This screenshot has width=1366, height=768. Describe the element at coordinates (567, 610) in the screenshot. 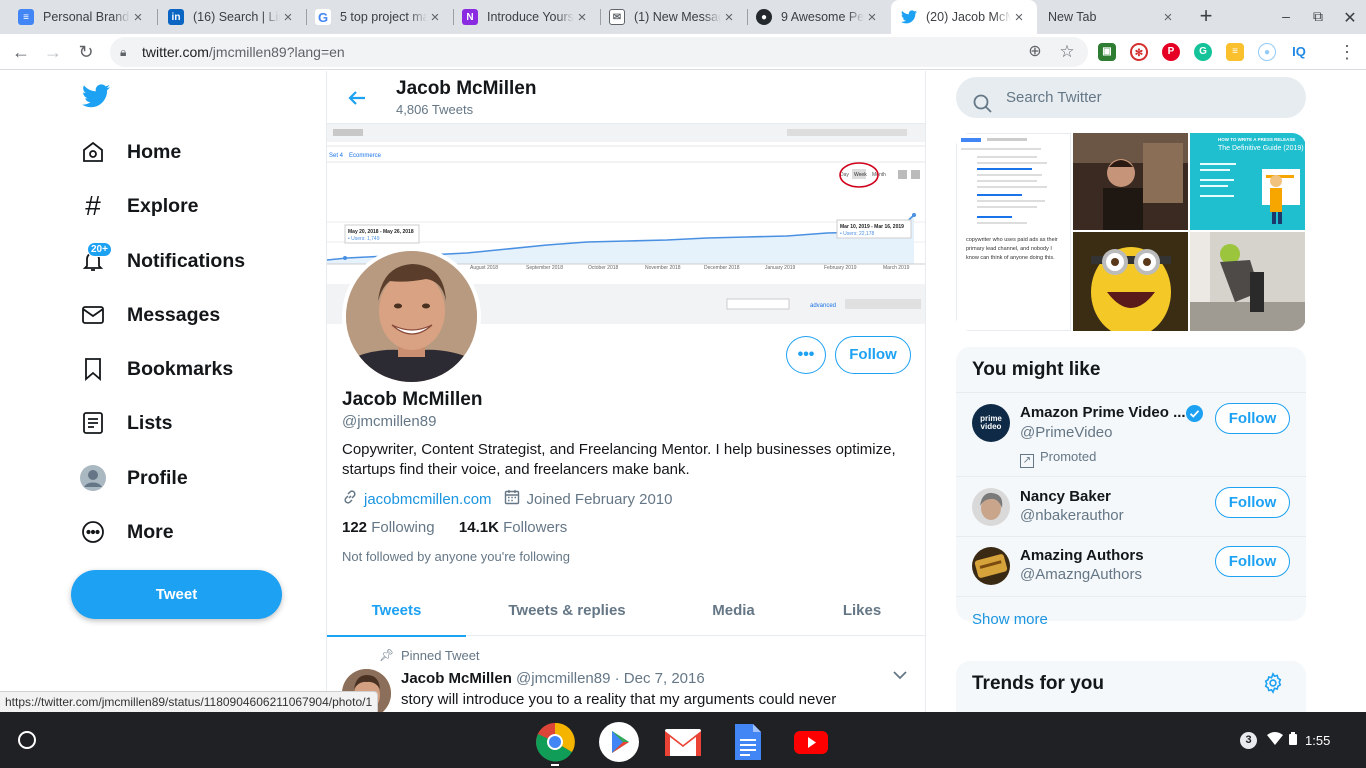

I see `tab-tweets-and-replies: Tweets & replies` at that location.